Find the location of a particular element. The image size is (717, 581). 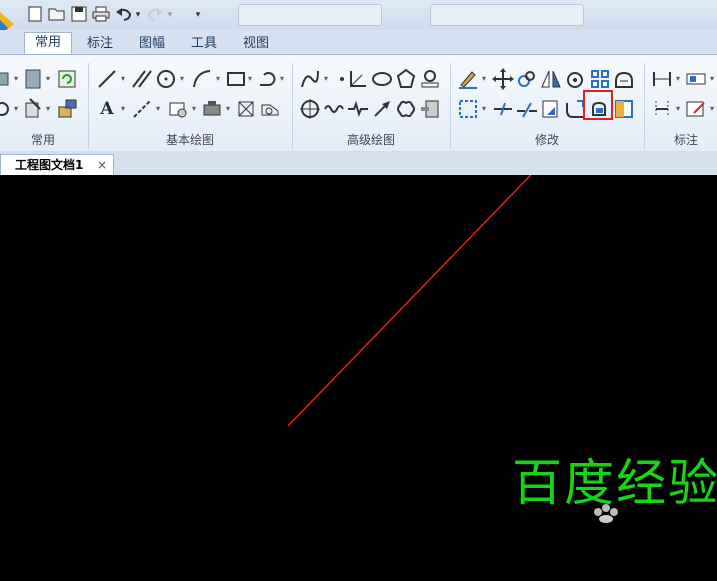

document-tab-bar: 工程图文档1 × is located at coordinates (358, 163).